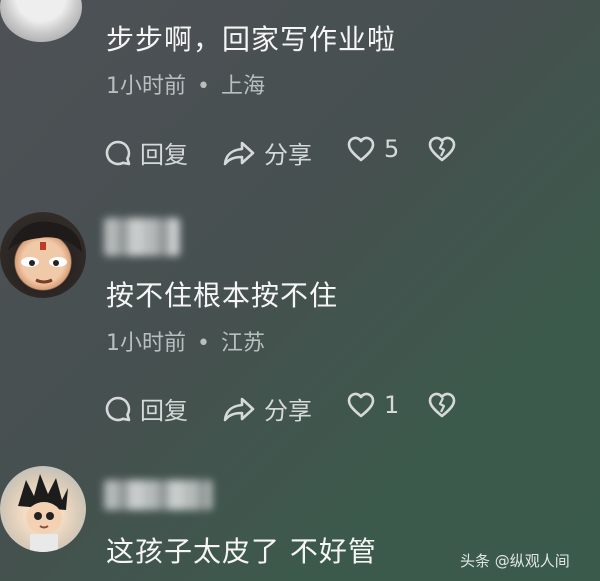  Describe the element at coordinates (222, 295) in the screenshot. I see `comment-text: 按不住根本按不住` at that location.